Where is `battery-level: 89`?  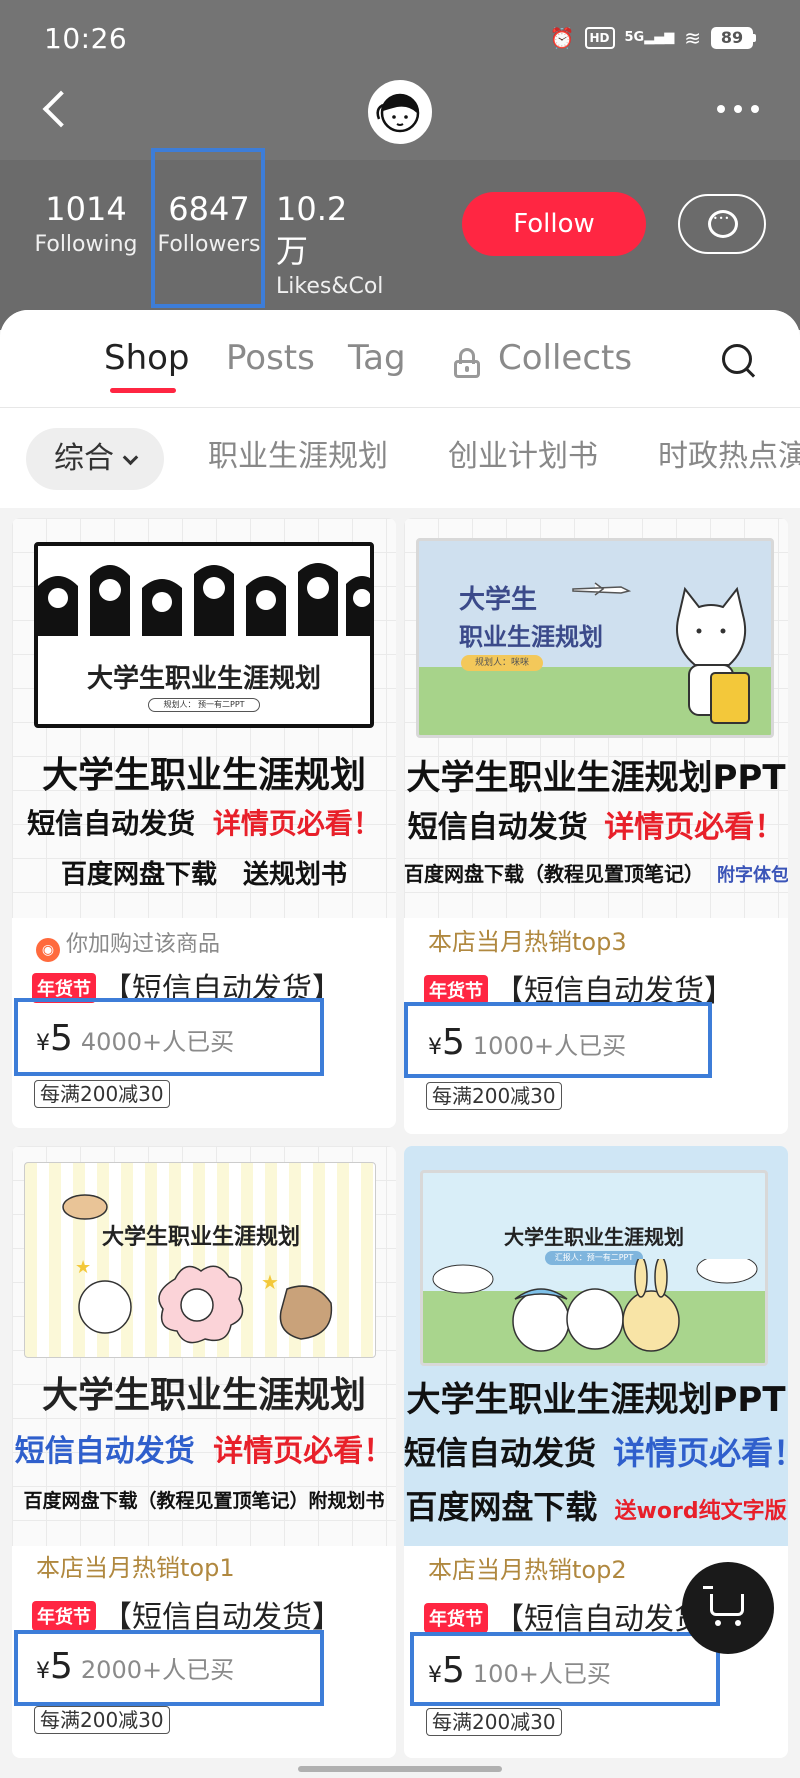
battery-level: 89 is located at coordinates (732, 38).